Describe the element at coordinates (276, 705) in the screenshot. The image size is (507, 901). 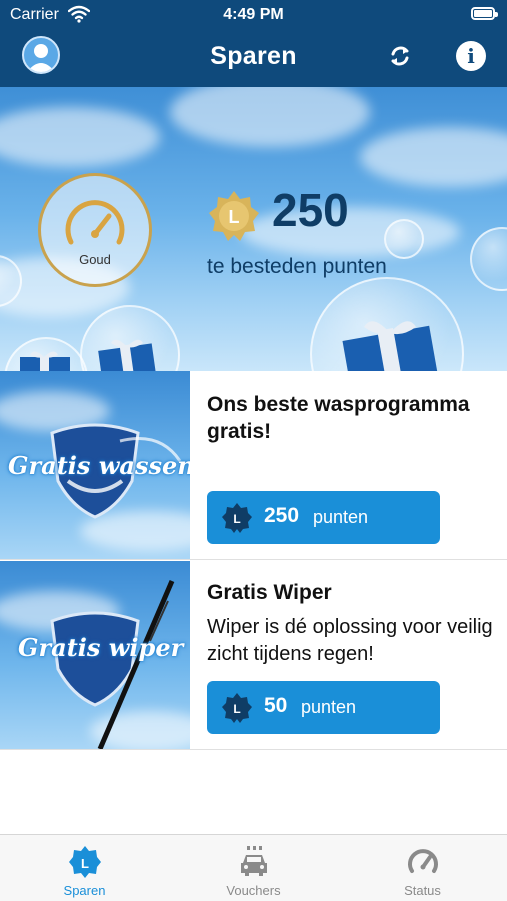
I see `reward-cost: 50` at that location.